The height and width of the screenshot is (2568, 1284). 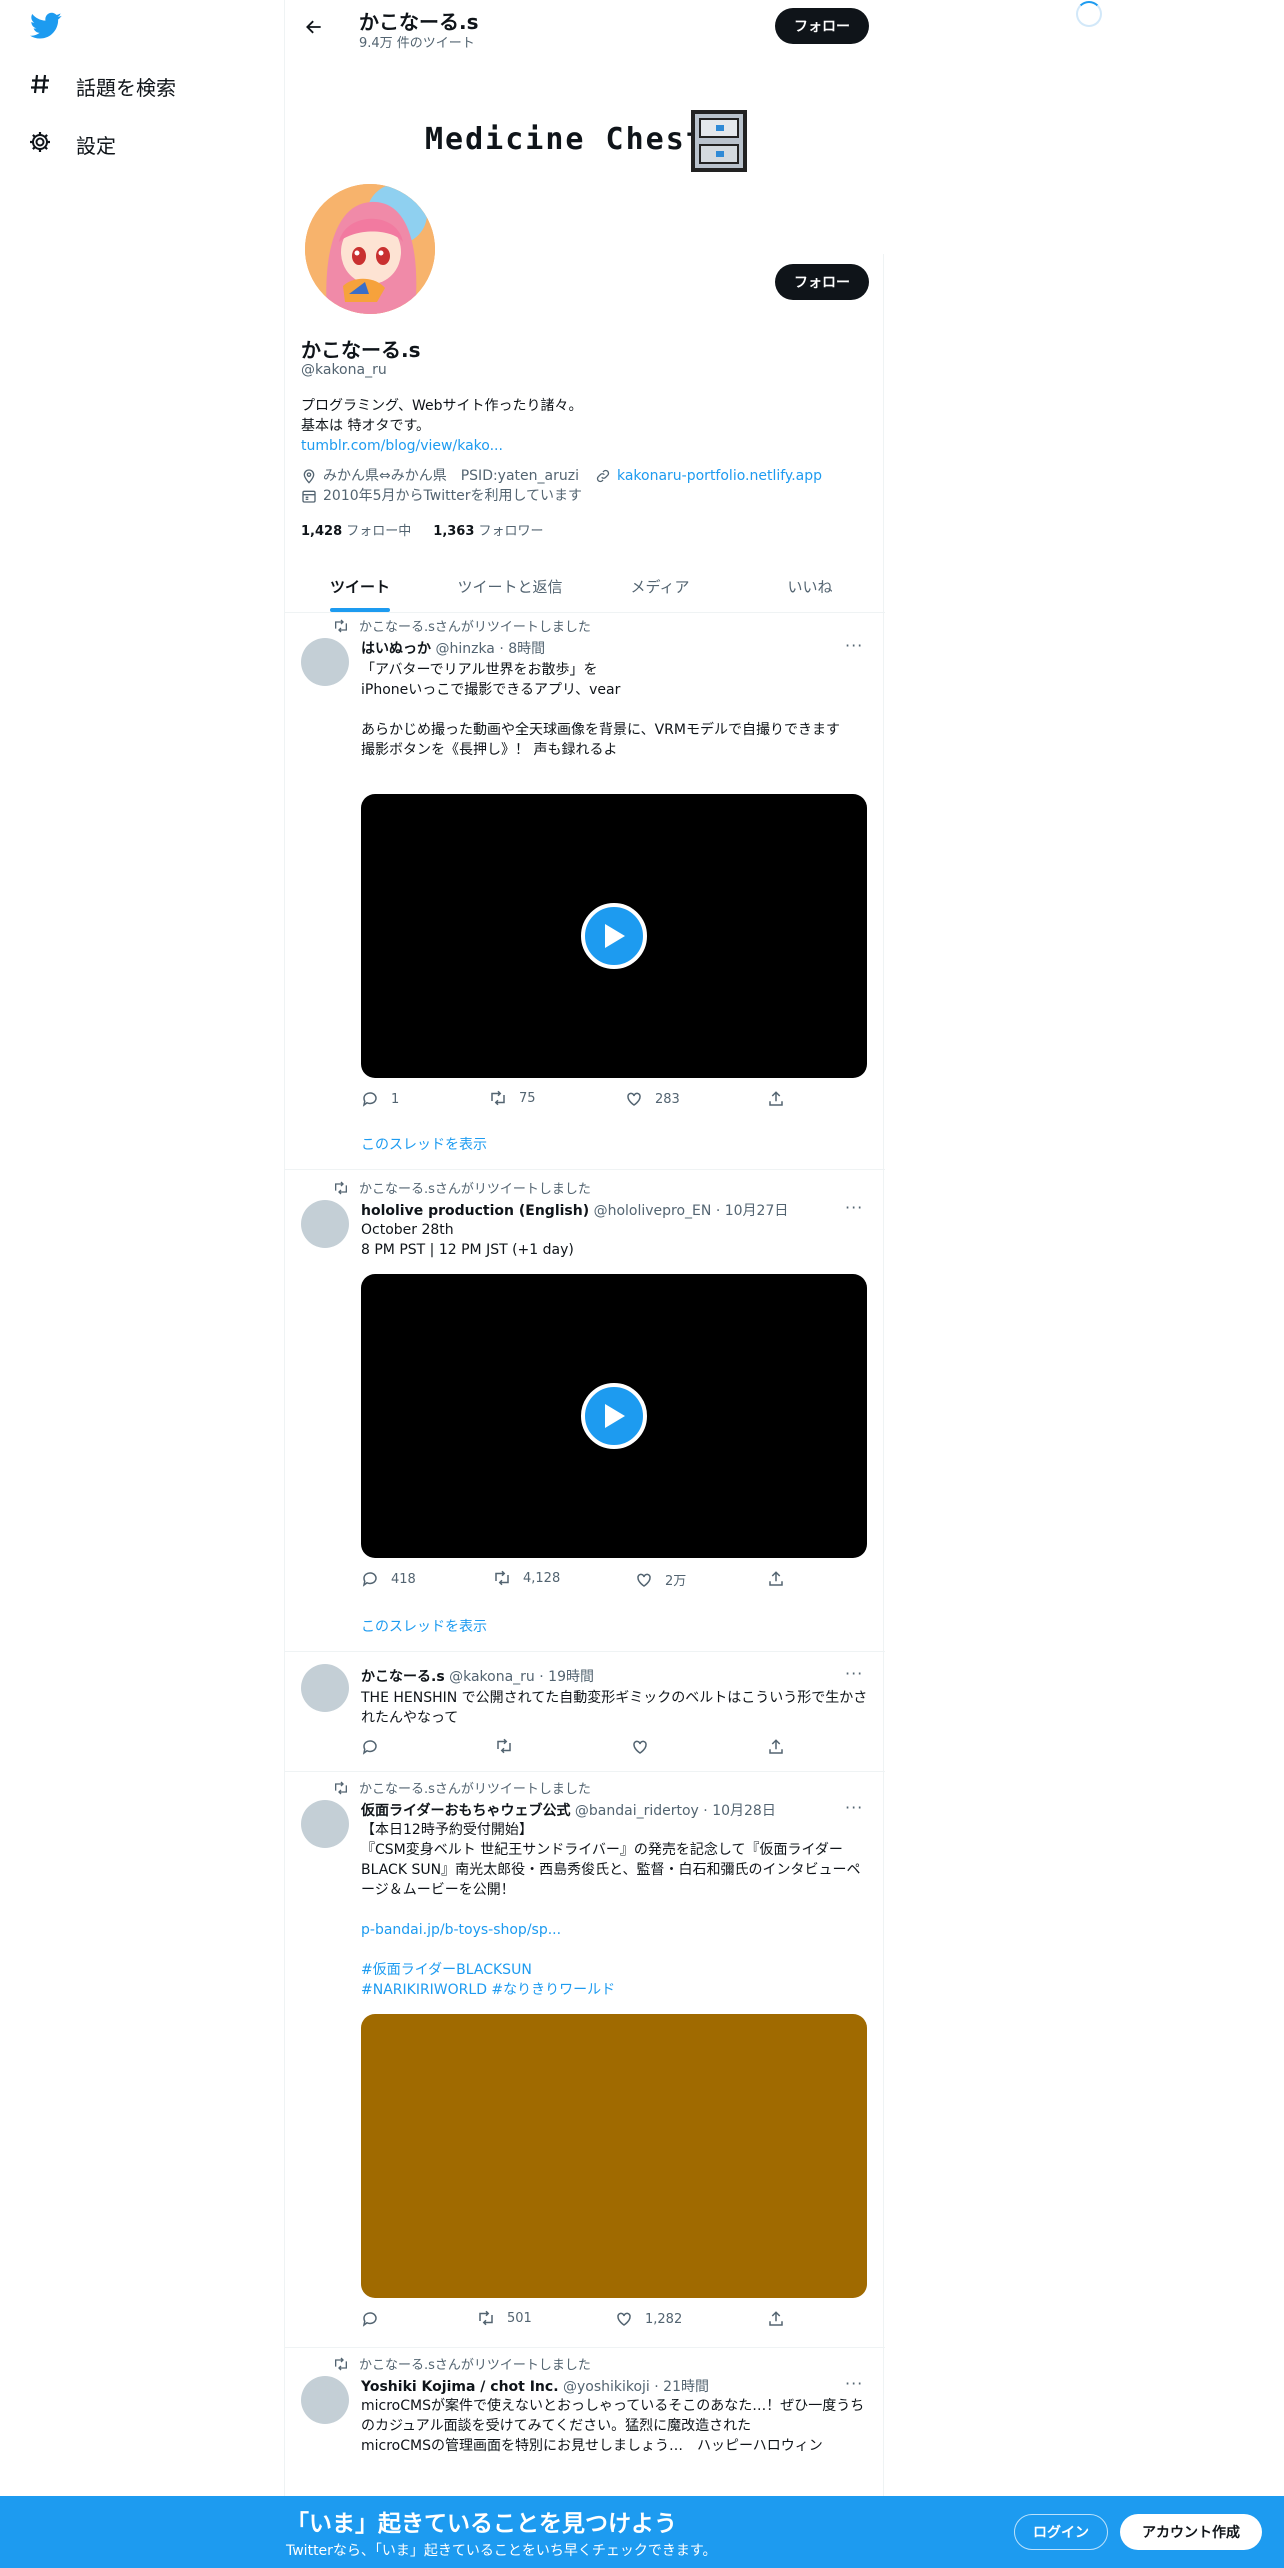 I want to click on like-button, so click(x=640, y=1747).